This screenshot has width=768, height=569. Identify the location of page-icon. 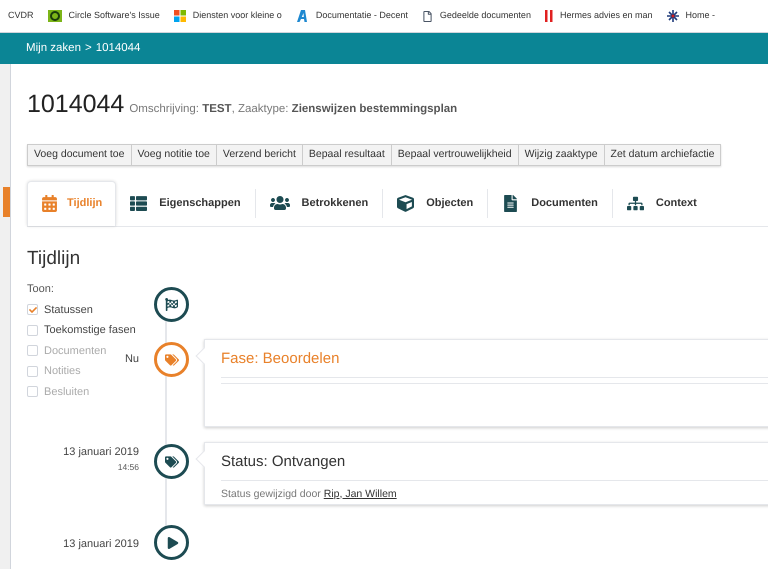
(427, 16).